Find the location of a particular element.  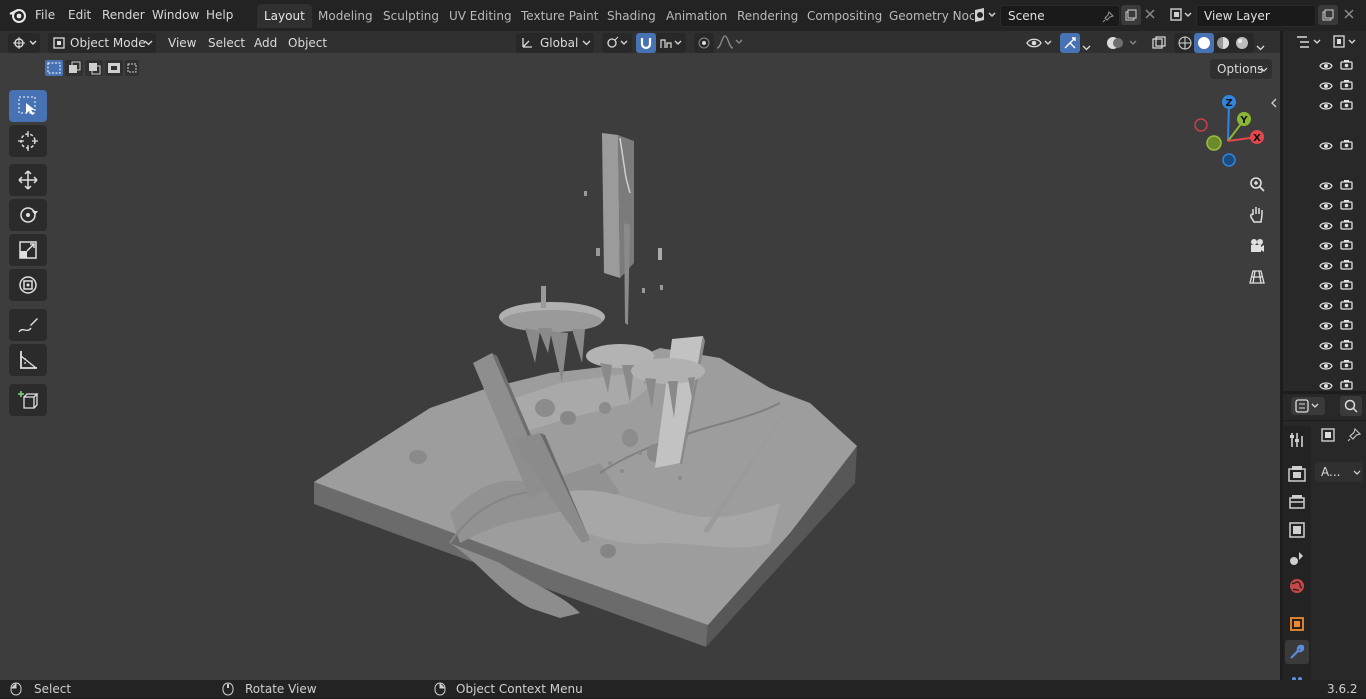

select-invert-button is located at coordinates (114, 68).